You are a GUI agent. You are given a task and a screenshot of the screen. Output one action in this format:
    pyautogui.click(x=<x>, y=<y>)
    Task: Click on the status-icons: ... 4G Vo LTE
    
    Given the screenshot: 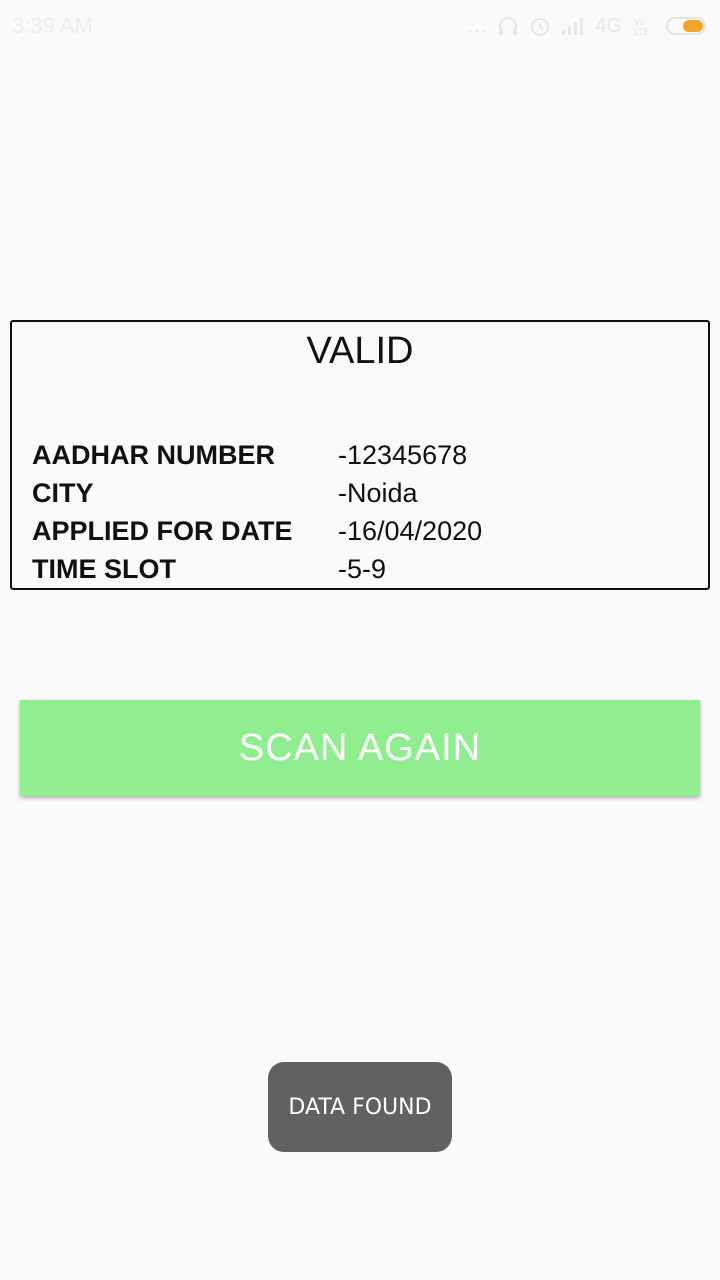 What is the action you would take?
    pyautogui.click(x=587, y=26)
    